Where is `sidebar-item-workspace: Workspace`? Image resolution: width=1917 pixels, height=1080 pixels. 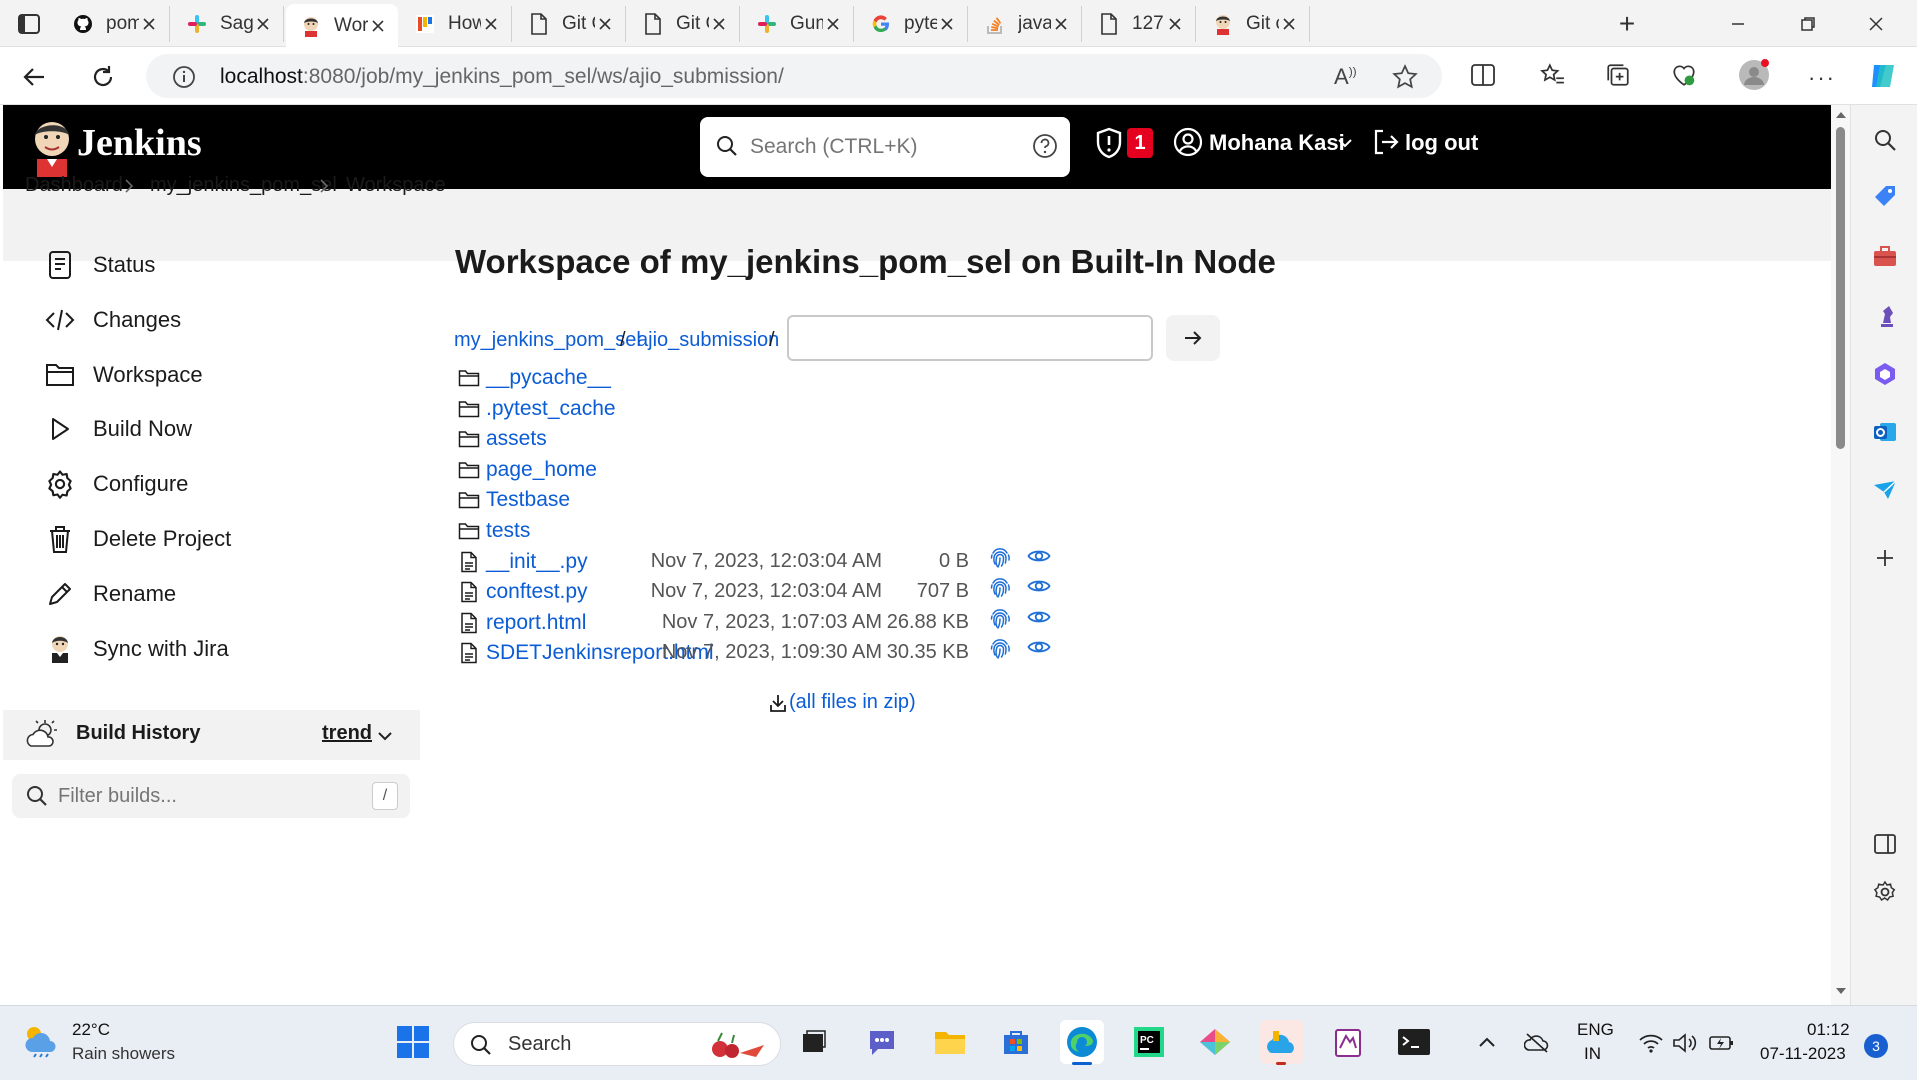 sidebar-item-workspace: Workspace is located at coordinates (124, 375).